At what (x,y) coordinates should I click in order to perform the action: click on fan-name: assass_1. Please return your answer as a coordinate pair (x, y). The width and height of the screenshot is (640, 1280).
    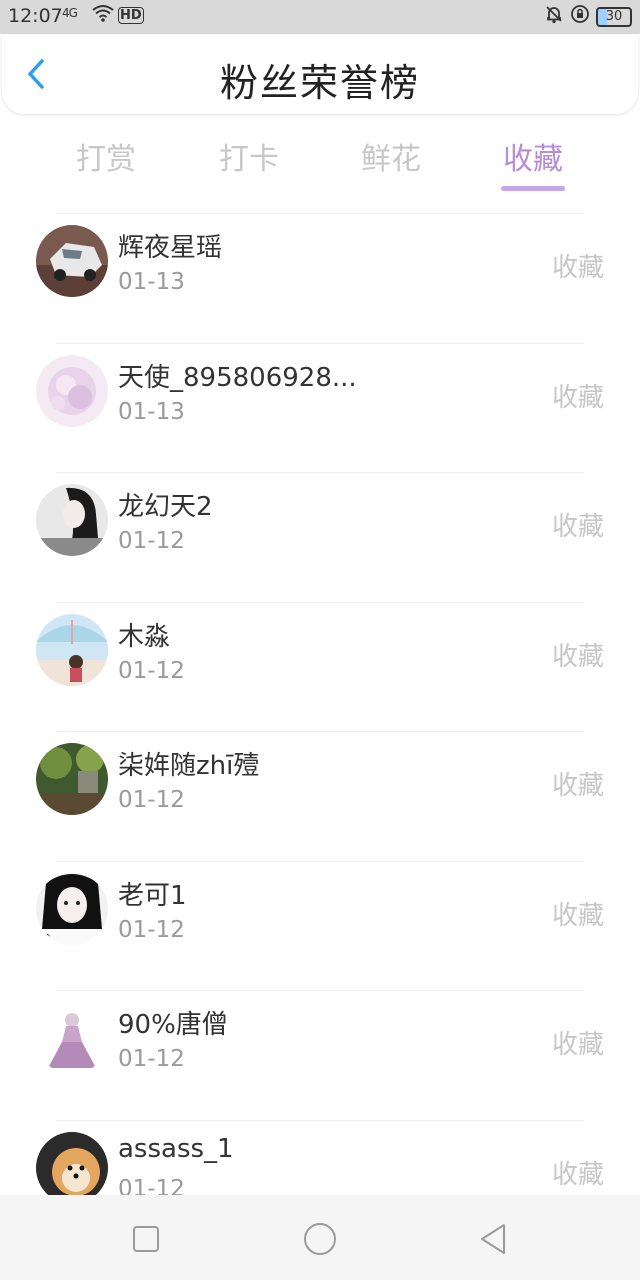
    Looking at the image, I should click on (176, 1148).